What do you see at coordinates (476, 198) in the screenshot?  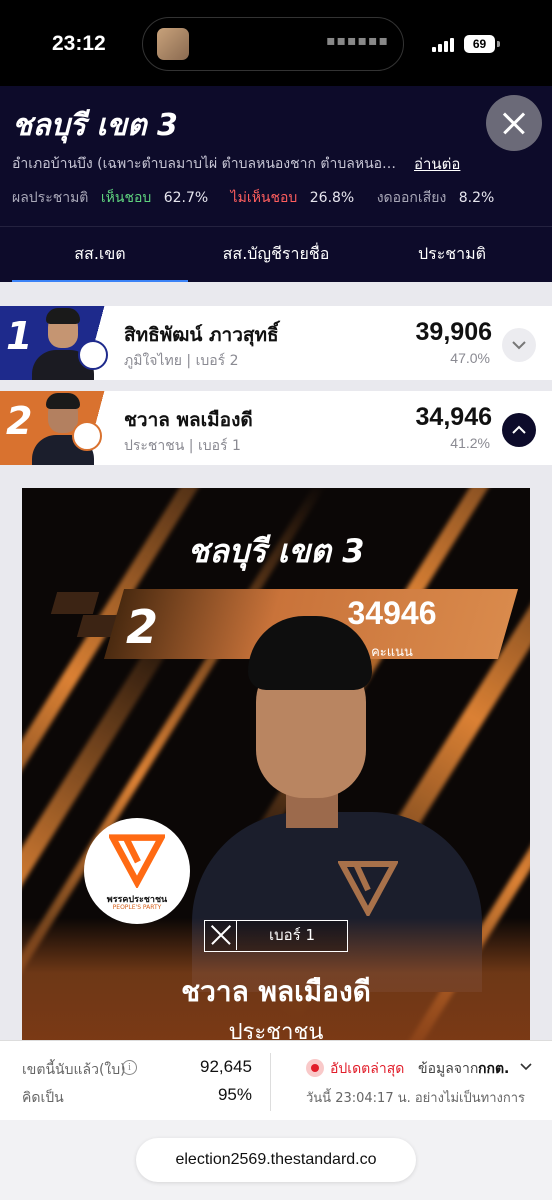 I see `abstain-value: 8.2%` at bounding box center [476, 198].